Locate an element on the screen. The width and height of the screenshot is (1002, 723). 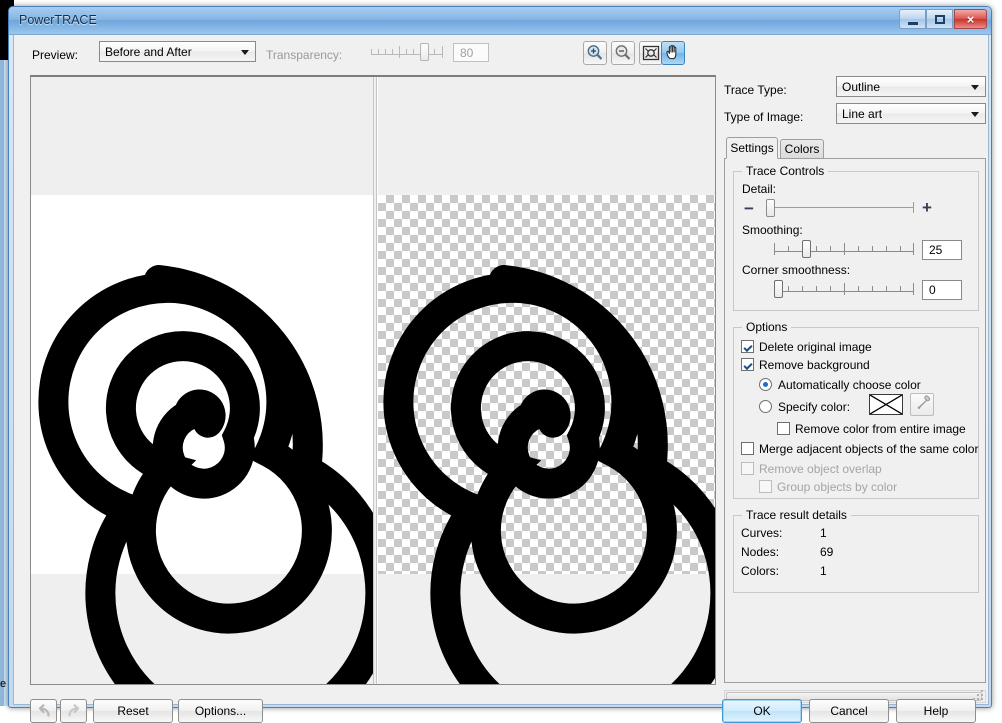
remove-overlap-label: Remove object overlap is located at coordinates (820, 469).